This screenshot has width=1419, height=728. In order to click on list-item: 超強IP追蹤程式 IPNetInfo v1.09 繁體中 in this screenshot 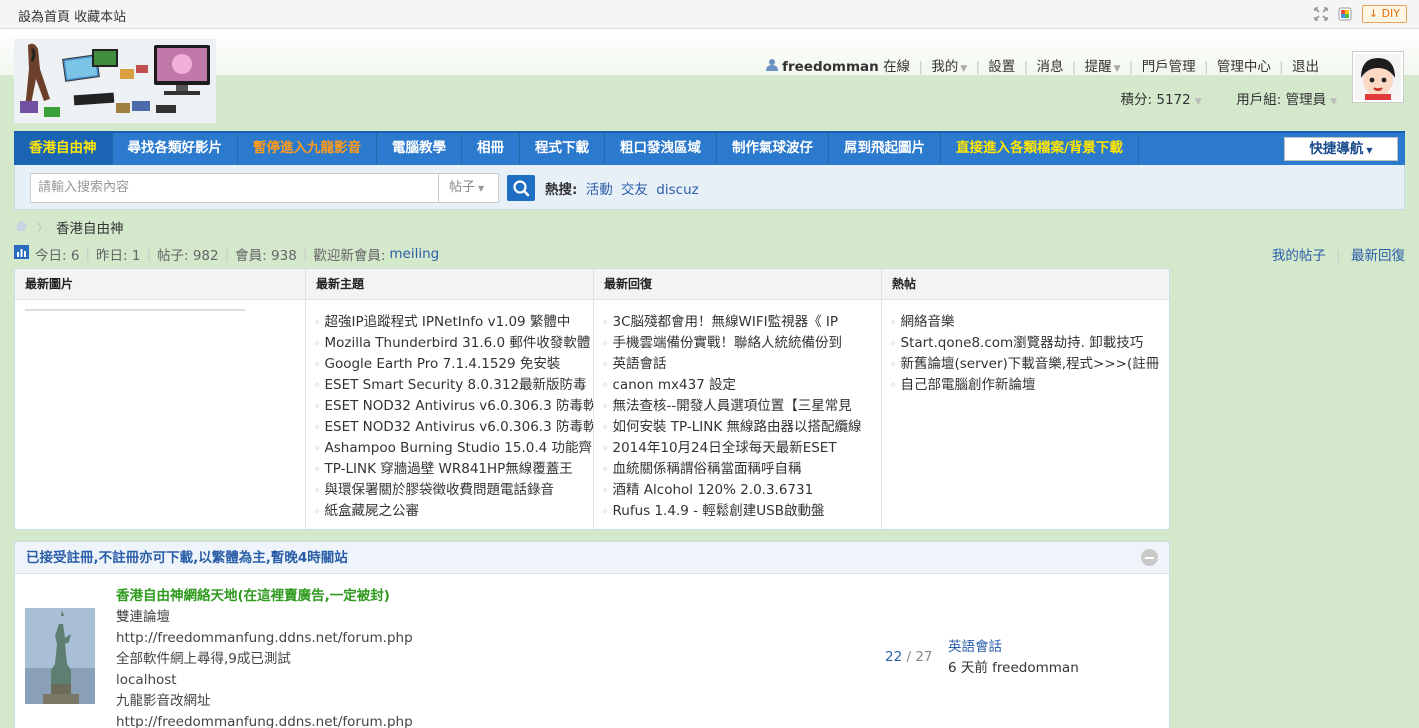, I will do `click(453, 322)`.